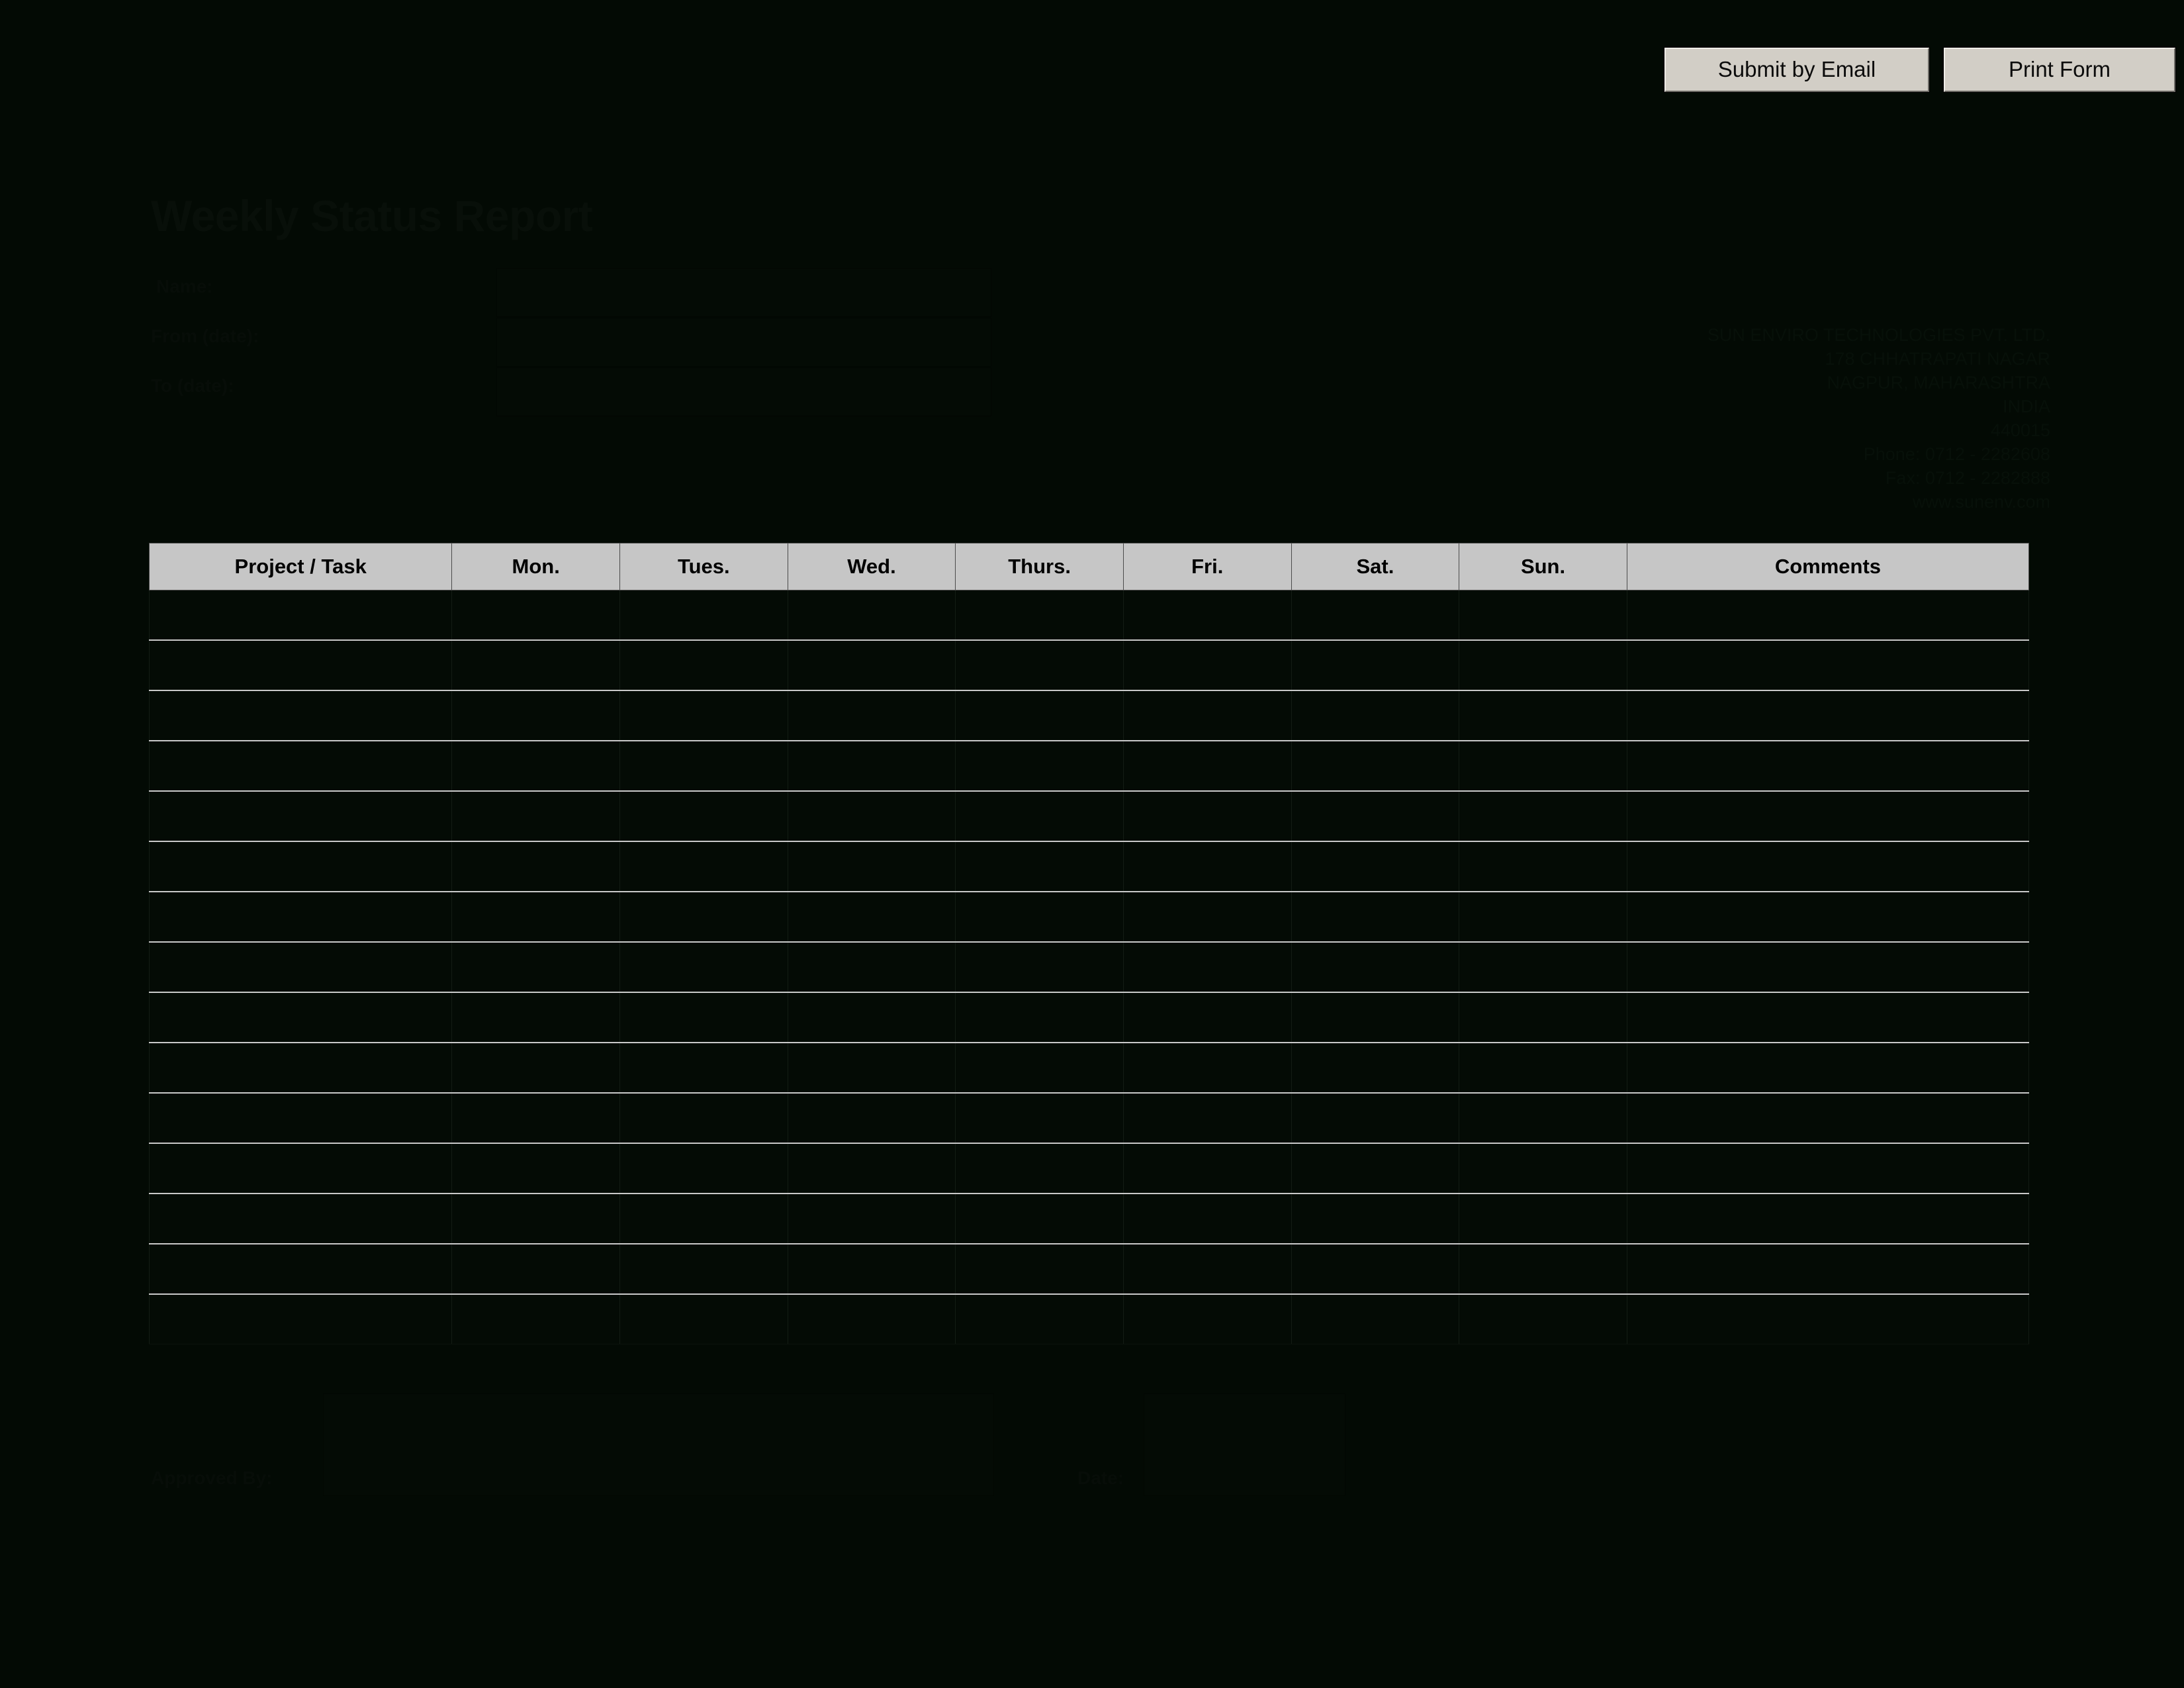 Image resolution: width=2184 pixels, height=1688 pixels. What do you see at coordinates (1797, 70) in the screenshot?
I see `submit-by-email-button: Submit by Email` at bounding box center [1797, 70].